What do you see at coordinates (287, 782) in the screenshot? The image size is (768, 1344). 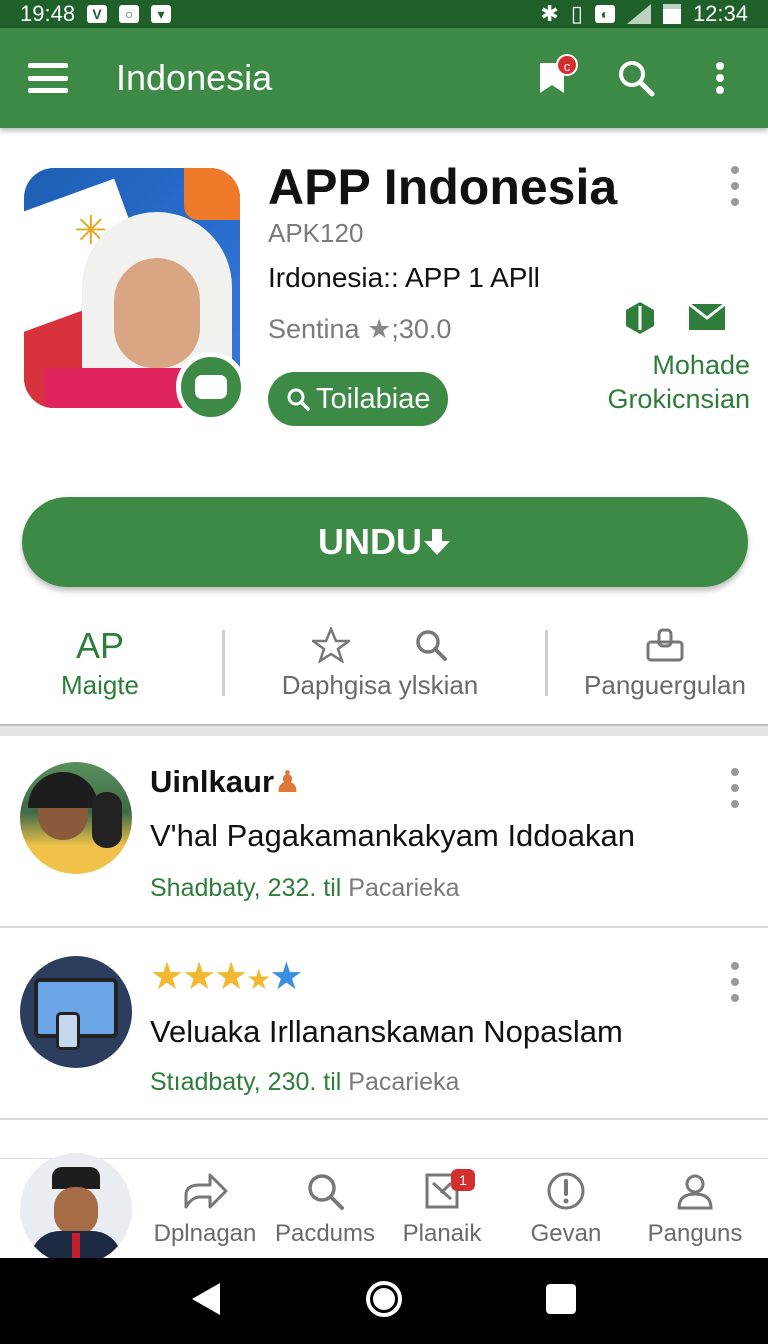 I see `person-pin-icon: ♟` at bounding box center [287, 782].